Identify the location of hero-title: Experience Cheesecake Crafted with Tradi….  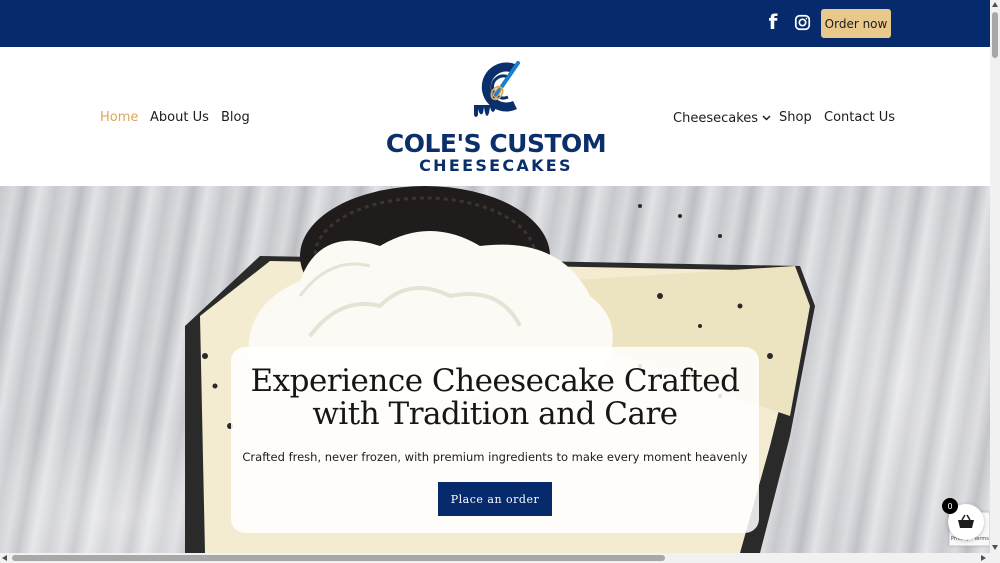
(495, 398).